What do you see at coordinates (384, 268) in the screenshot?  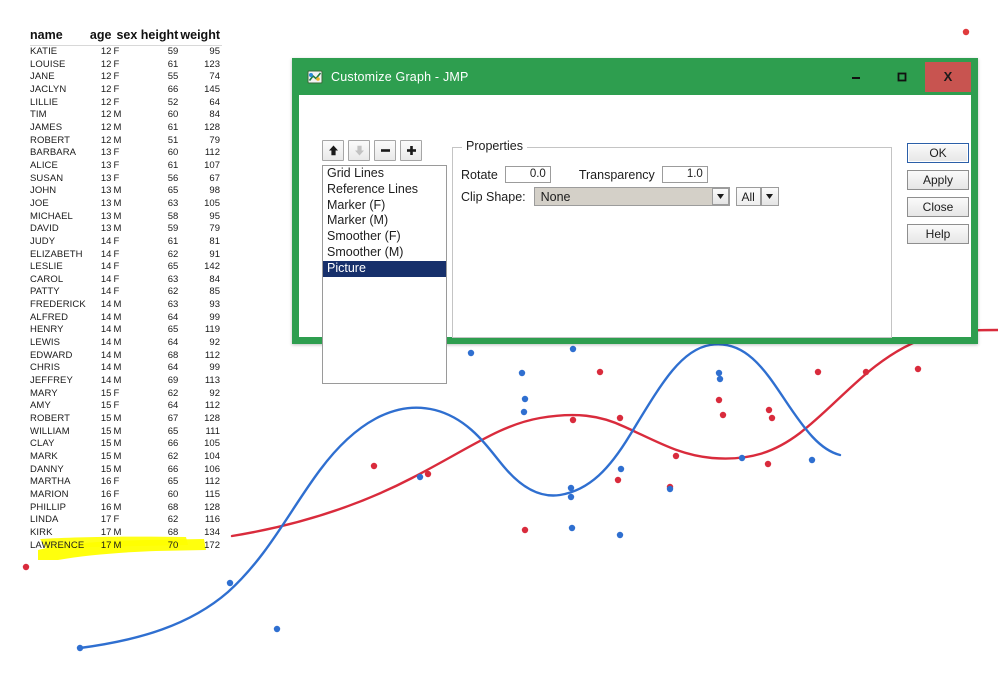 I see `list-item: Picture` at bounding box center [384, 268].